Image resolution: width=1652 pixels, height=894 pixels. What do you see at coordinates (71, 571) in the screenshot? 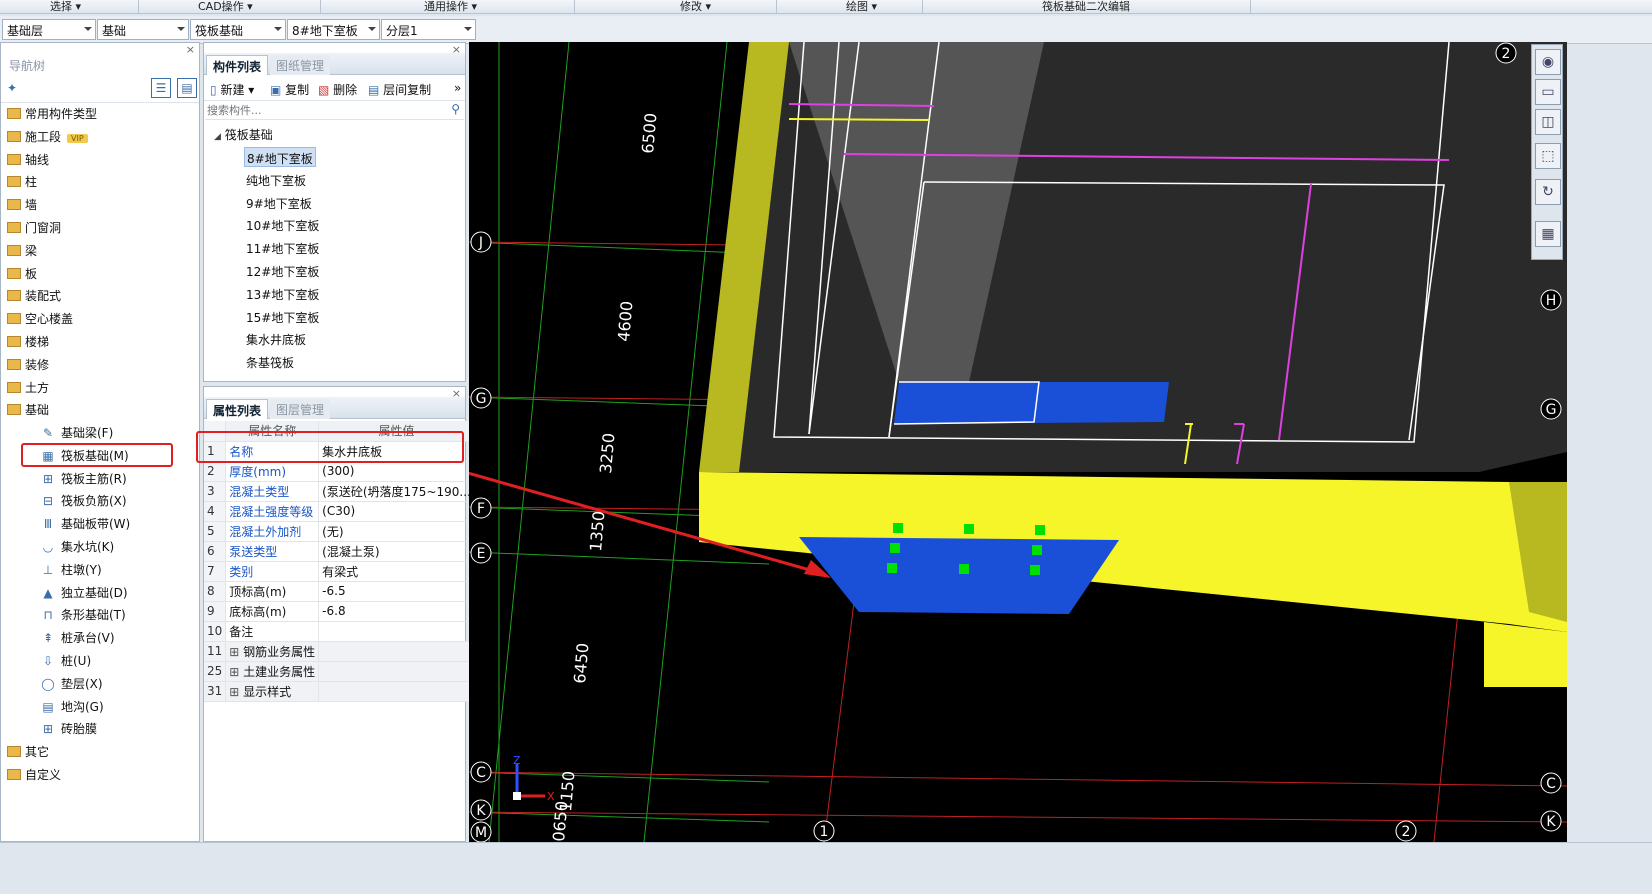
I see `nav-sub-item: ⊥ 柱墩(Y)` at bounding box center [71, 571].